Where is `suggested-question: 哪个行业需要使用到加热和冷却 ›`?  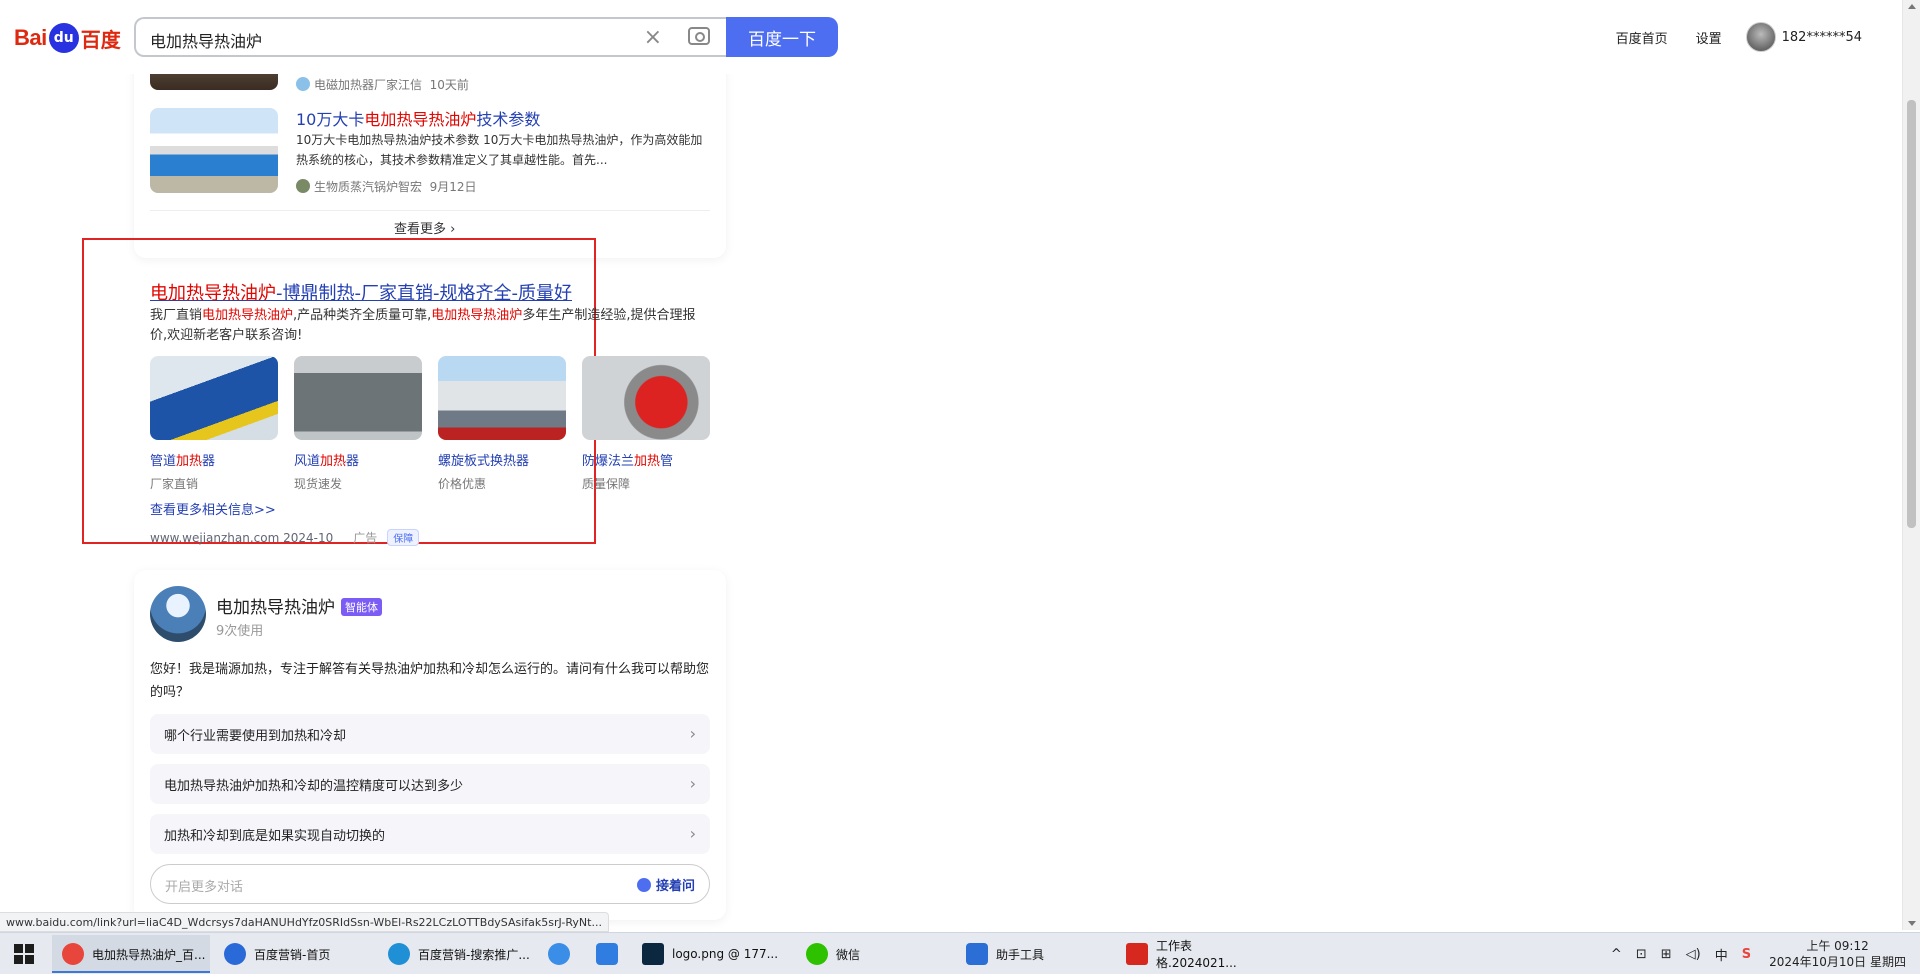 suggested-question: 哪个行业需要使用到加热和冷却 › is located at coordinates (430, 734).